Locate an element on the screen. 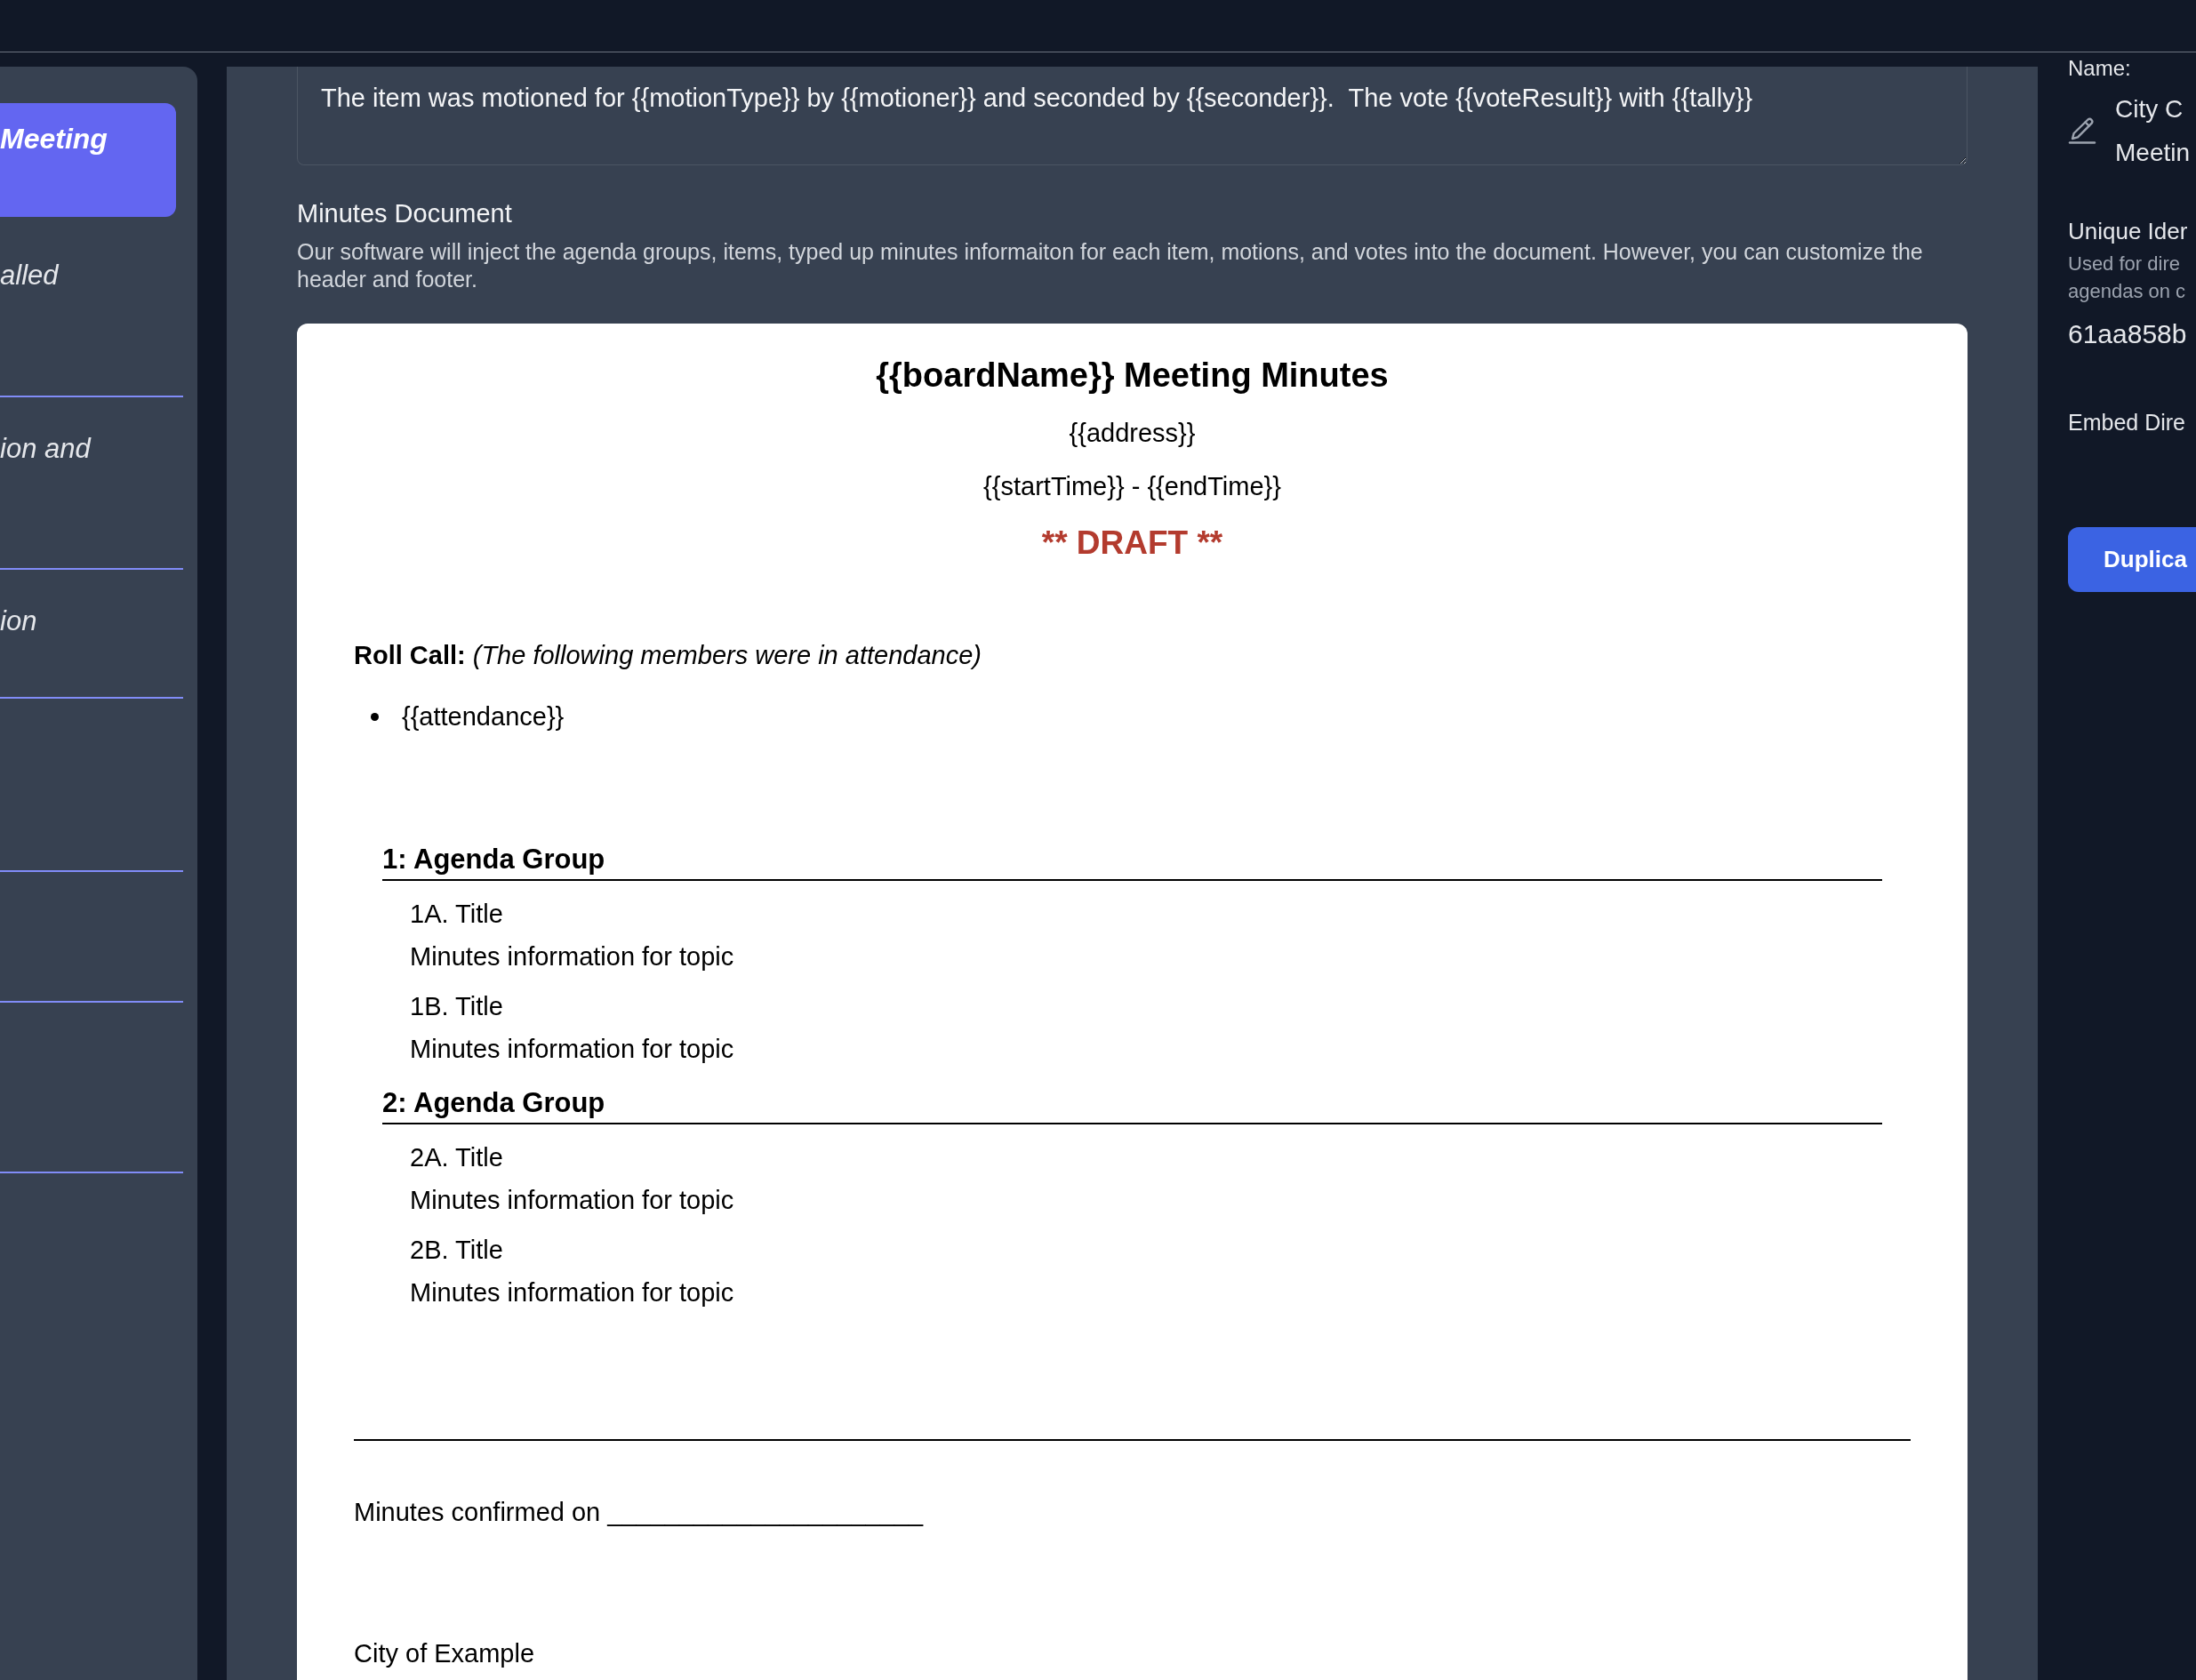 This screenshot has width=2196, height=1680. identifier-value: 61aa858b is located at coordinates (2128, 334).